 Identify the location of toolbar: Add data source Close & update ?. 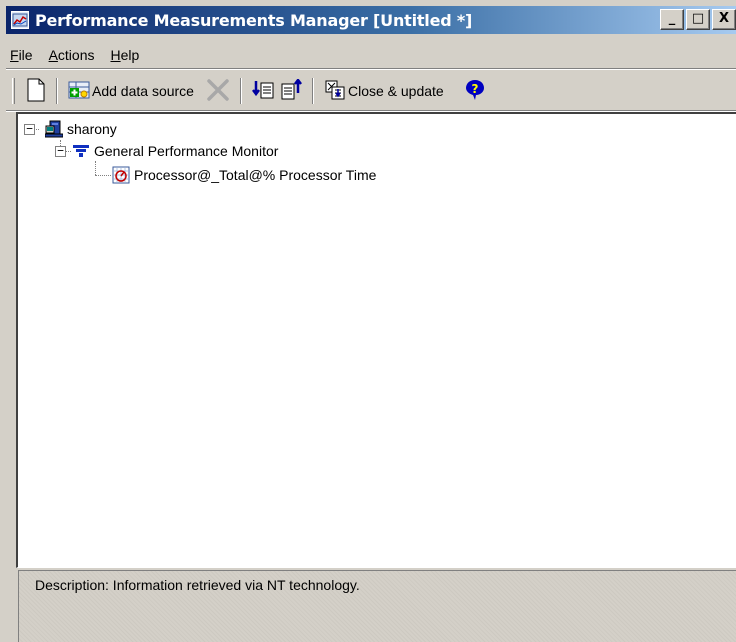
(250, 91).